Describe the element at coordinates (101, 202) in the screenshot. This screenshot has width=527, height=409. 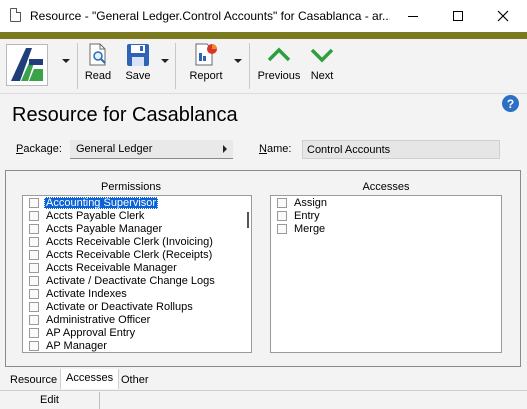
I see `permission-item-label: Accounting Supervisor` at that location.